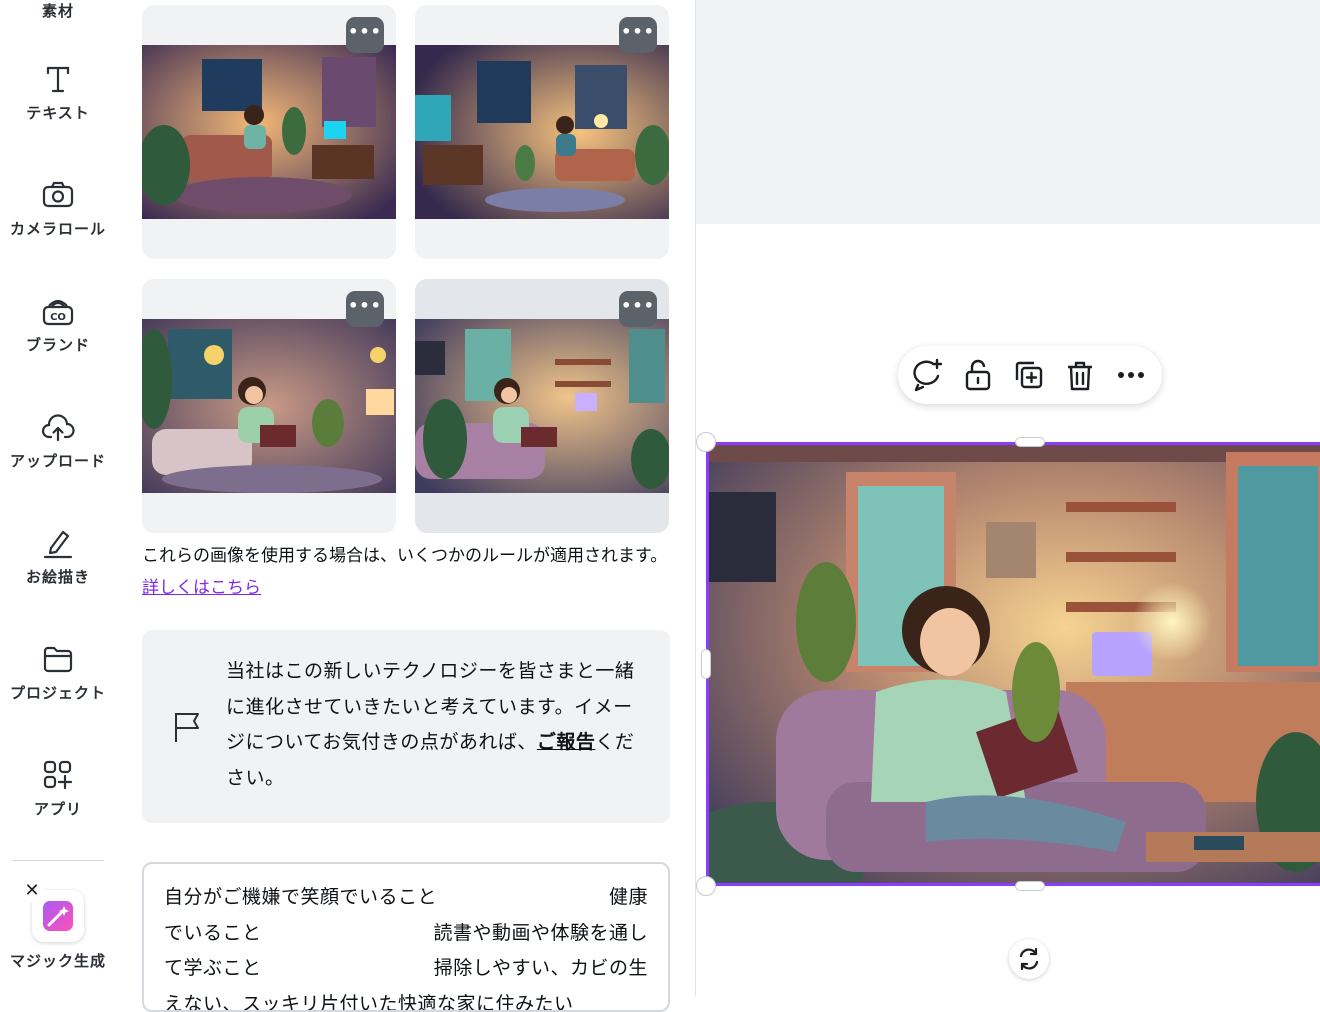 This screenshot has width=1320, height=1012. I want to click on more-options-icon, so click(1131, 375).